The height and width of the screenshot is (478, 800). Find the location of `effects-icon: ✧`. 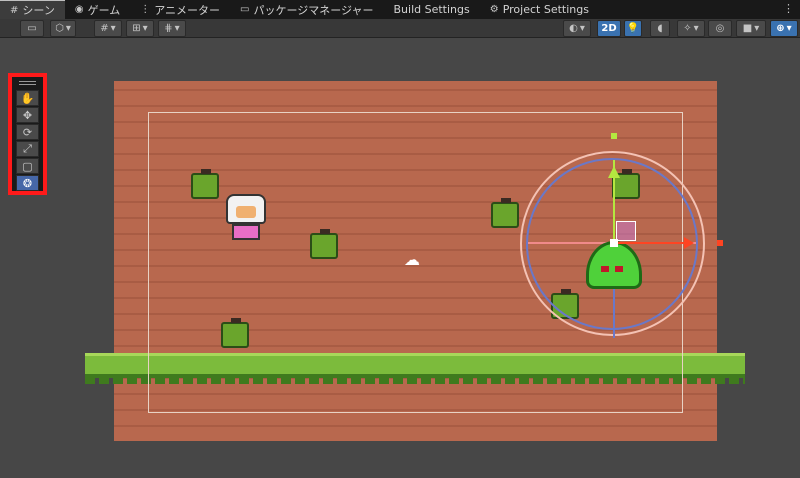

effects-icon: ✧ is located at coordinates (687, 28).